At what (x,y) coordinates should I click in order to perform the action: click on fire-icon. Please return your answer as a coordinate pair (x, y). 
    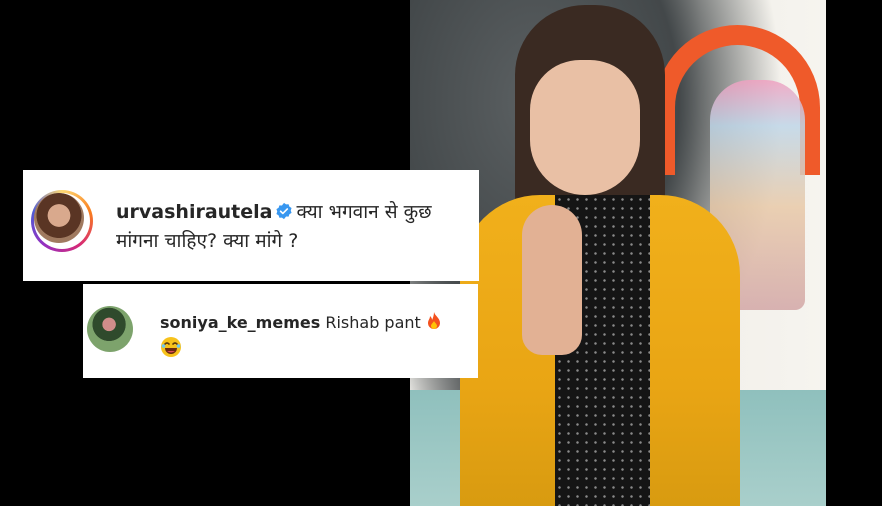
    Looking at the image, I should click on (433, 320).